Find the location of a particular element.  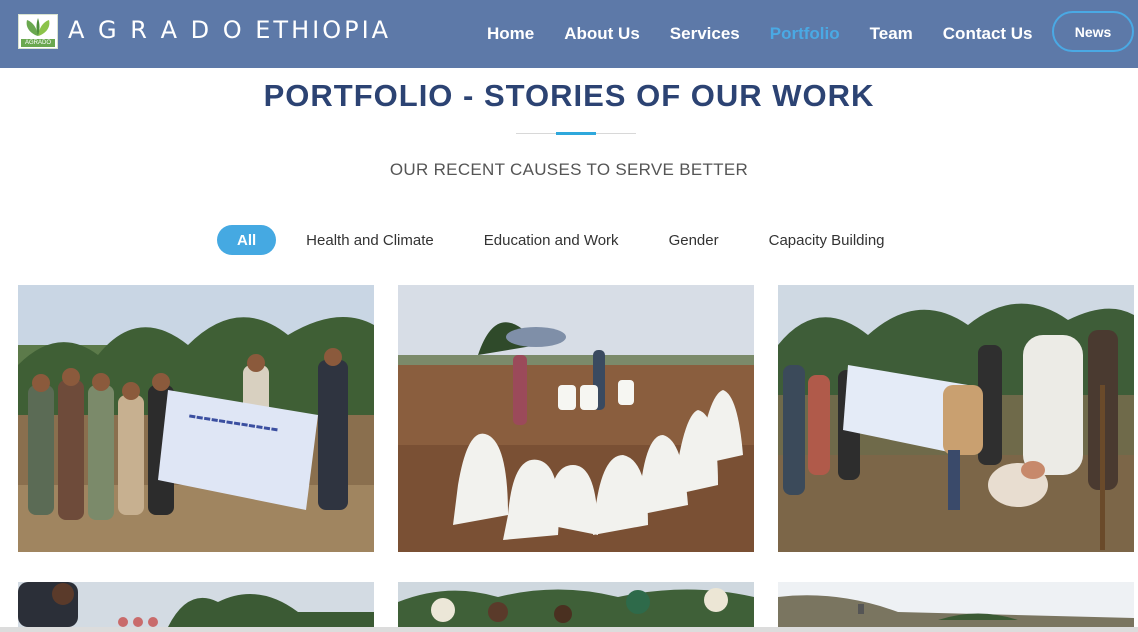

filter-all: All is located at coordinates (247, 240).